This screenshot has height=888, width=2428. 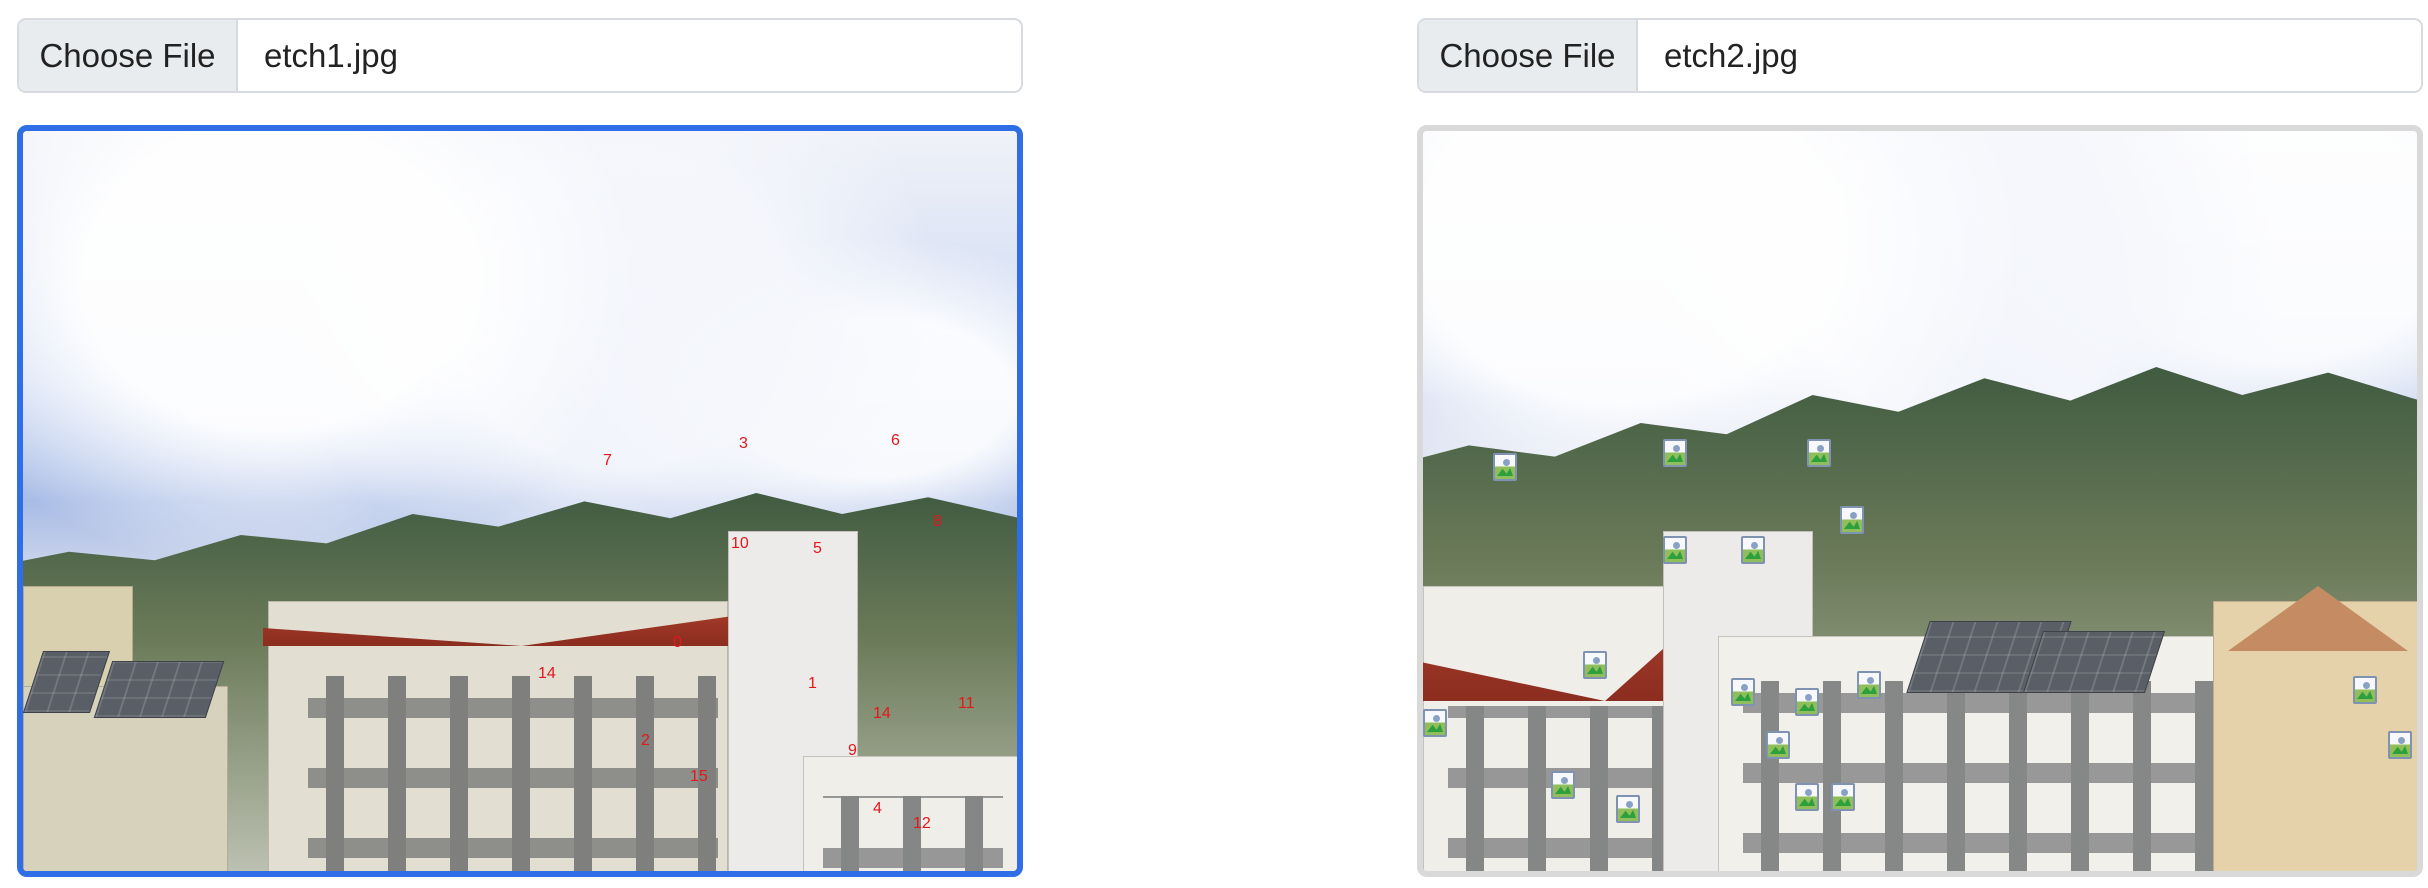 What do you see at coordinates (882, 713) in the screenshot?
I see `marker-14b: 14` at bounding box center [882, 713].